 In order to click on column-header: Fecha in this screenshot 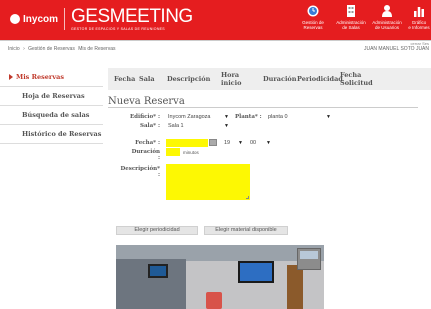, I will do `click(124, 79)`.